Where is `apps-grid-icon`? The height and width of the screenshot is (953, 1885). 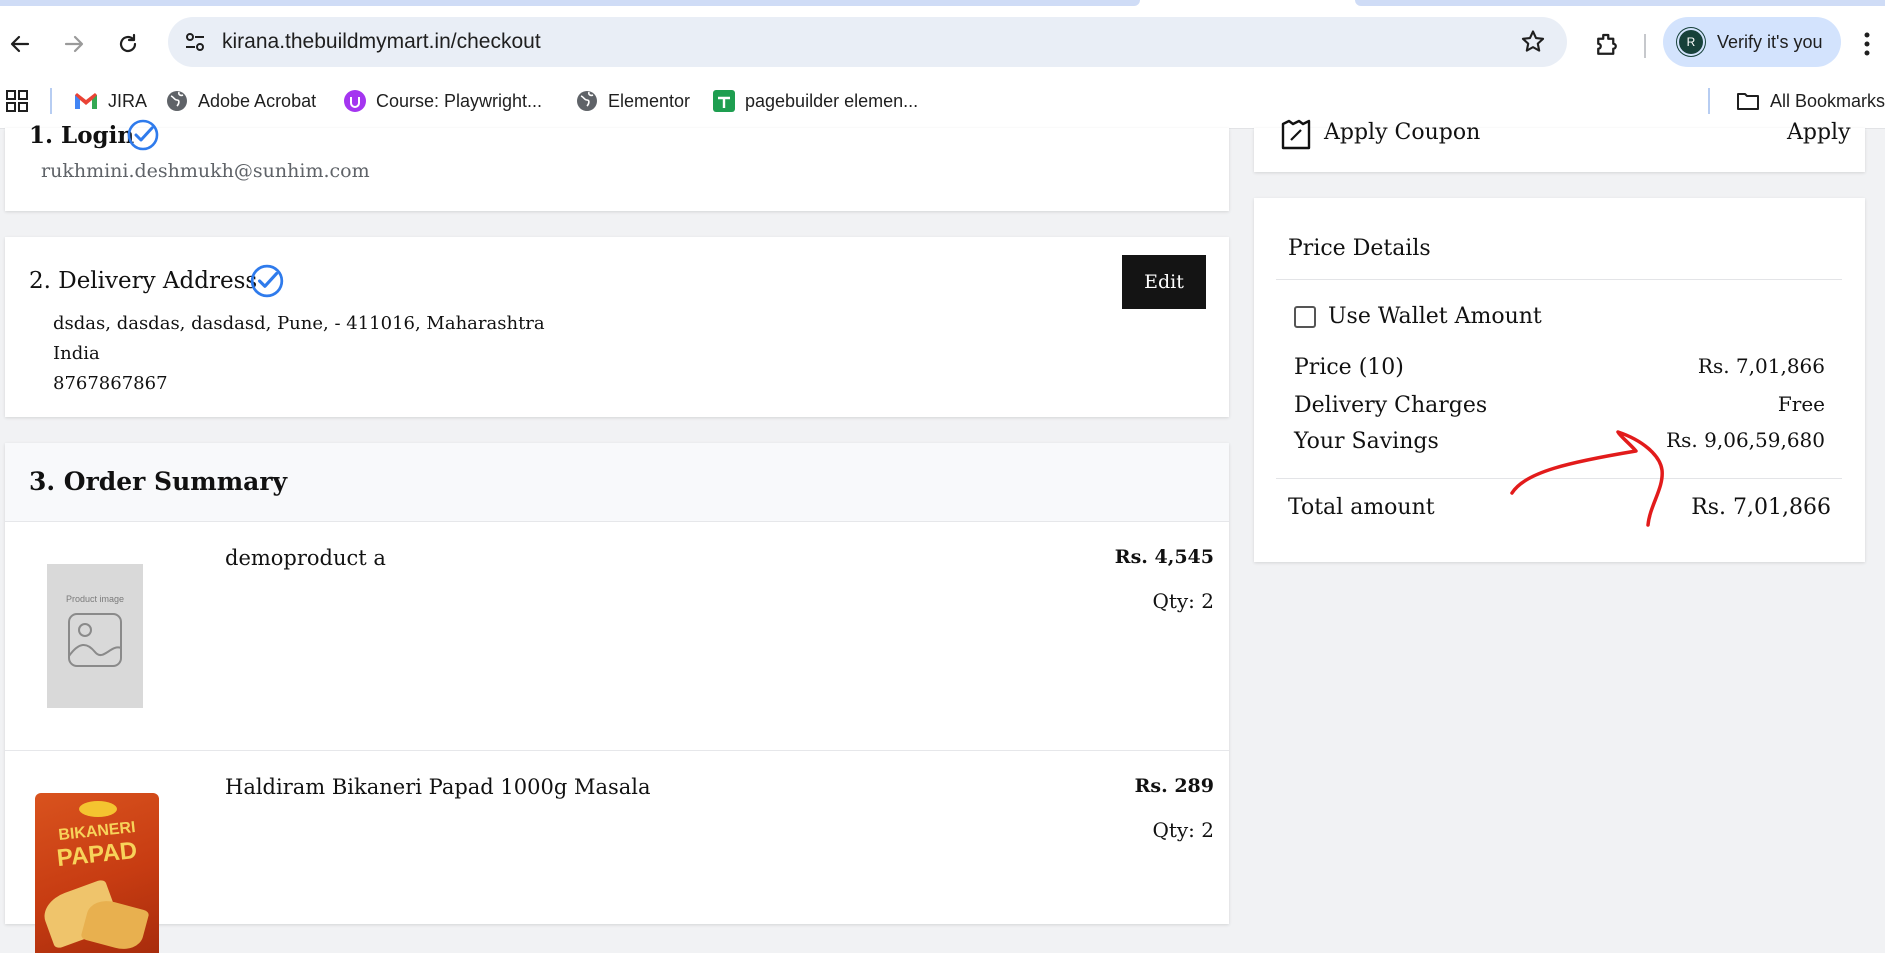
apps-grid-icon is located at coordinates (17, 101).